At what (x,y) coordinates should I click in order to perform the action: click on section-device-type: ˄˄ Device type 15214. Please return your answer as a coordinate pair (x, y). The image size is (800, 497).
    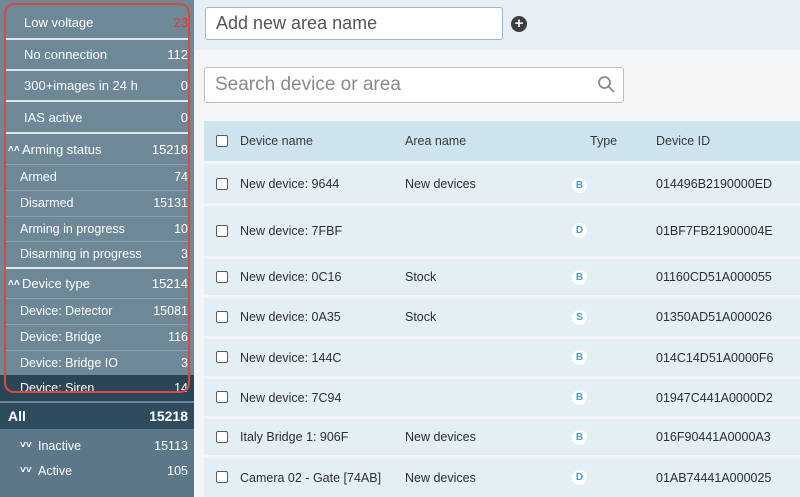
    Looking at the image, I should click on (97, 283).